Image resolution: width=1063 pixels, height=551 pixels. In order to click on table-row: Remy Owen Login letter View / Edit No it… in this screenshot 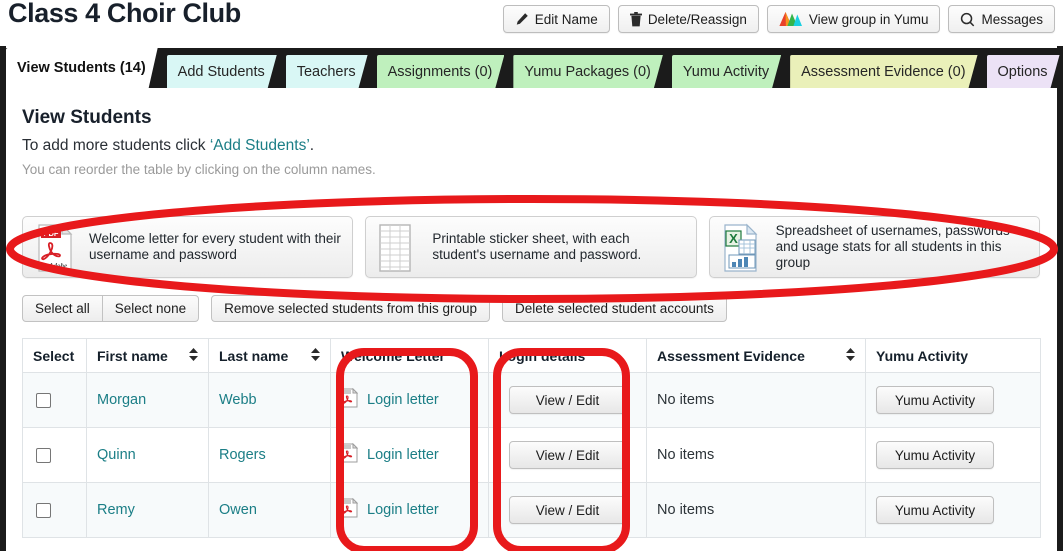, I will do `click(531, 510)`.